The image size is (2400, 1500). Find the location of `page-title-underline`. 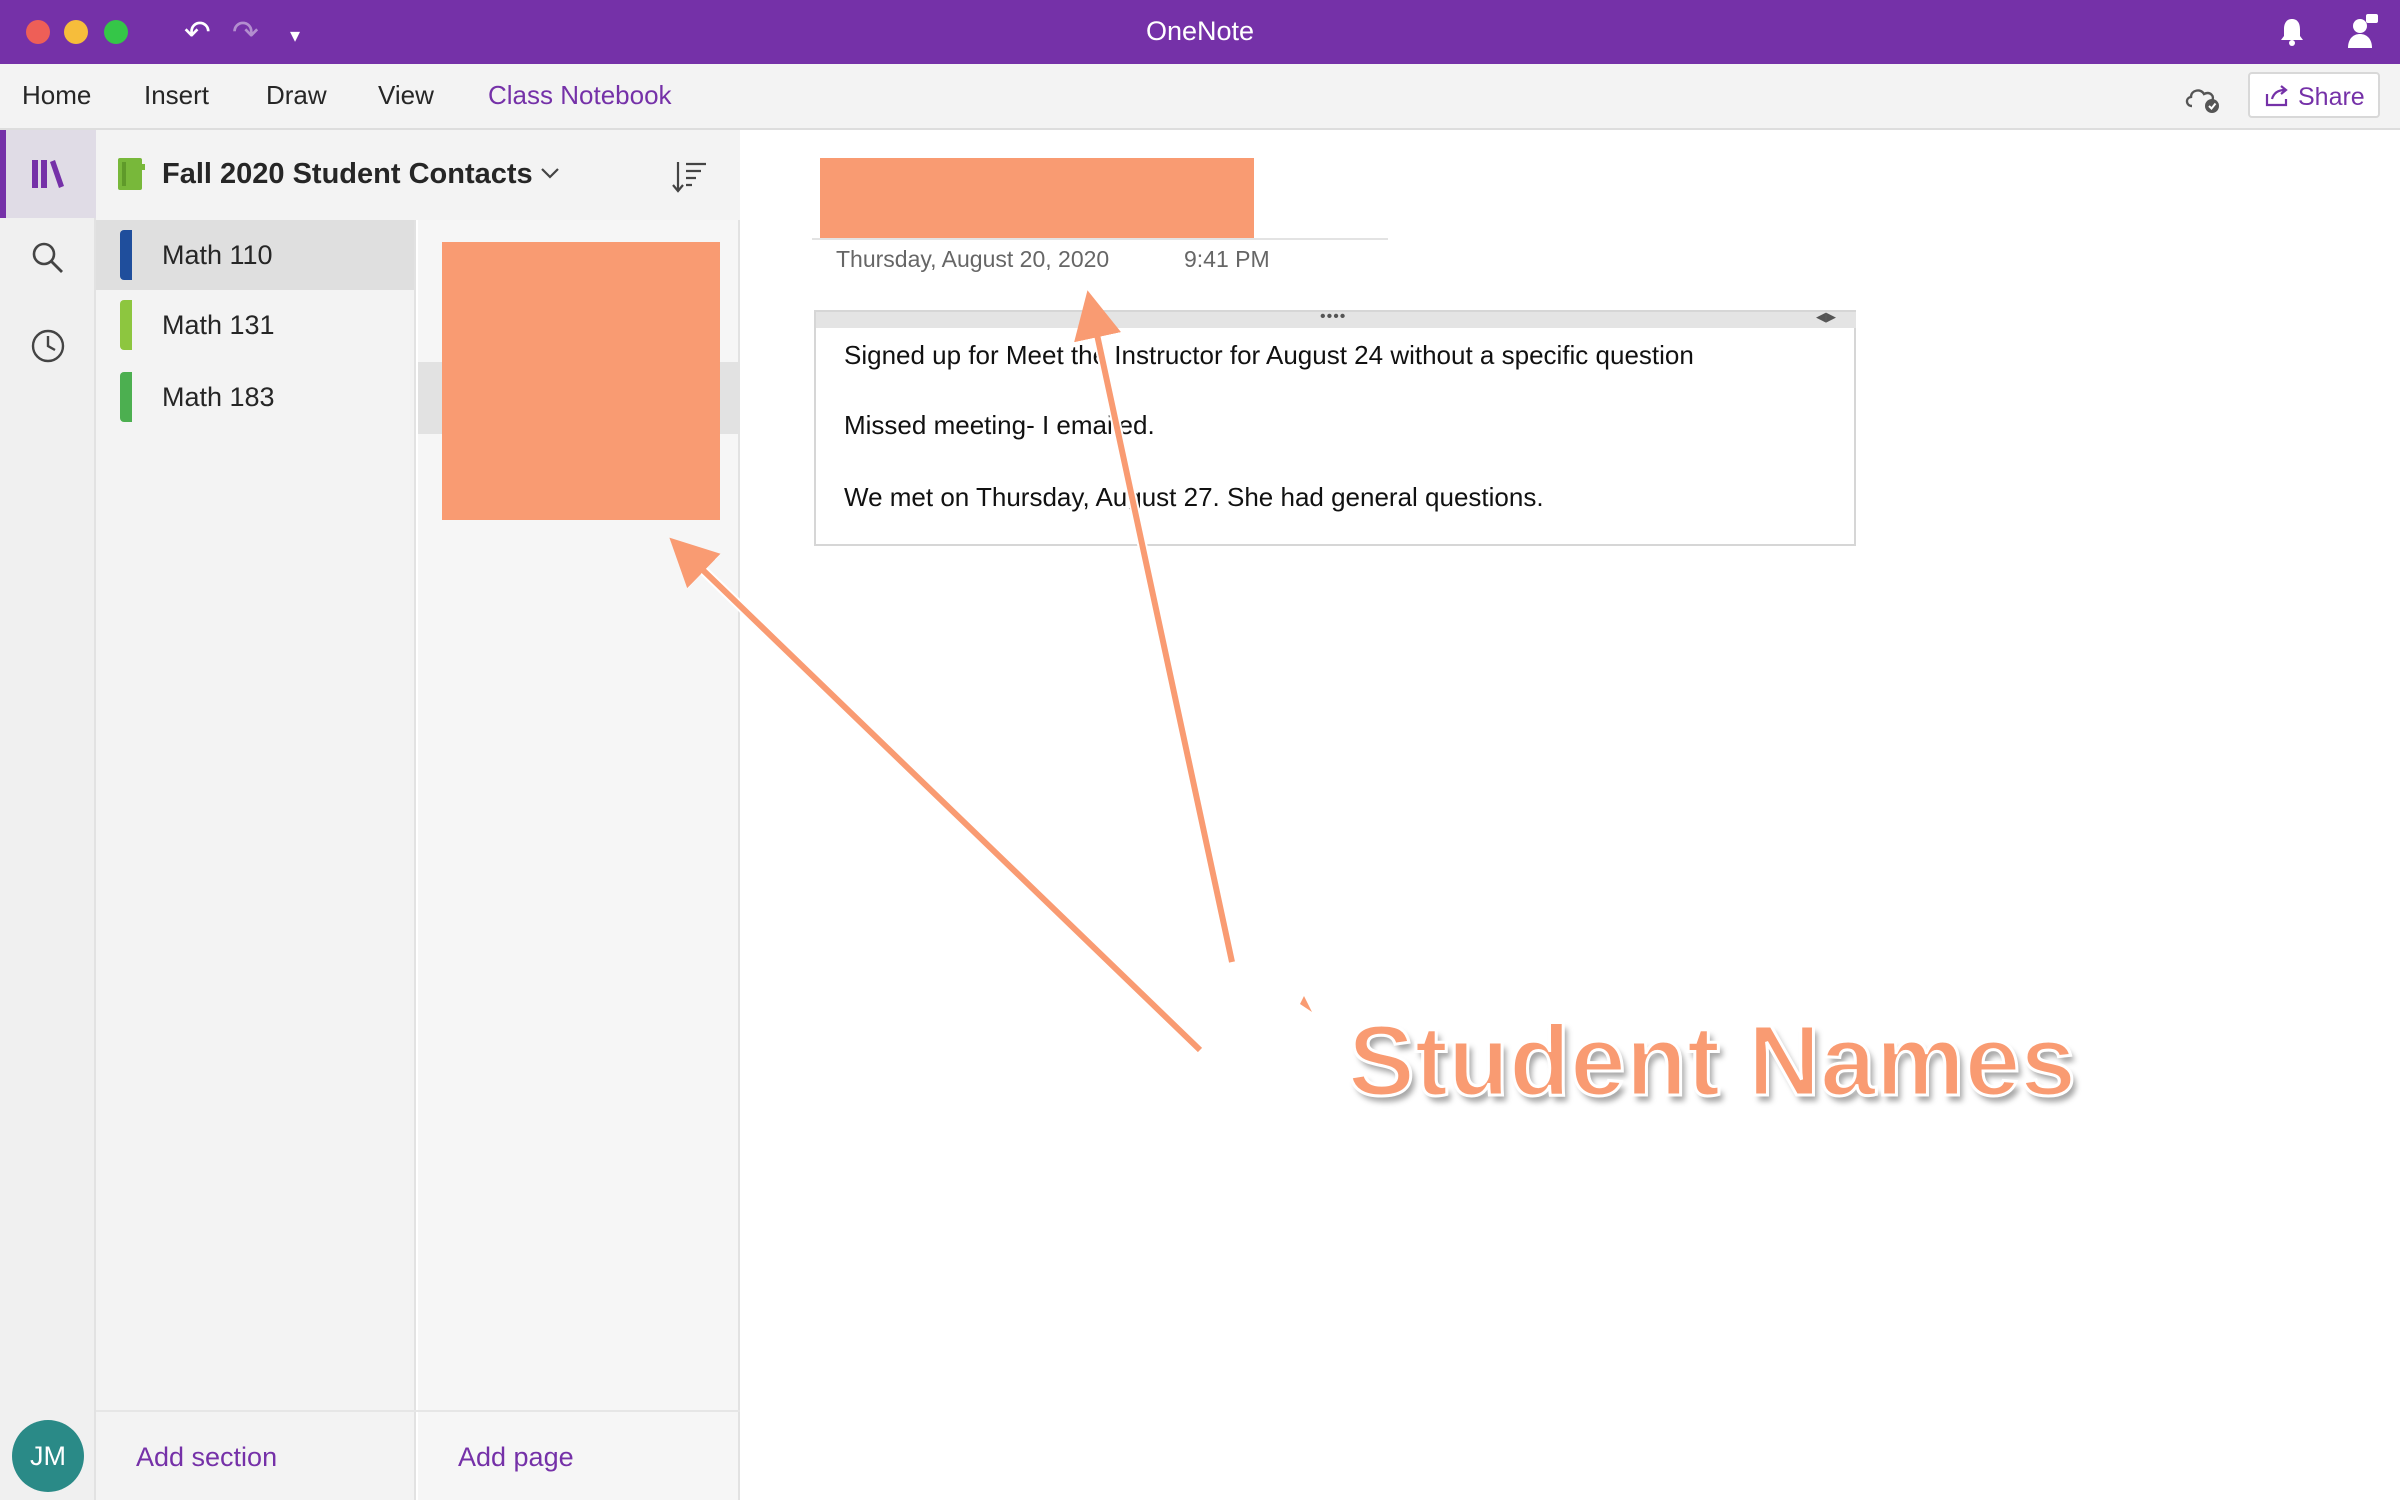

page-title-underline is located at coordinates (1100, 239).